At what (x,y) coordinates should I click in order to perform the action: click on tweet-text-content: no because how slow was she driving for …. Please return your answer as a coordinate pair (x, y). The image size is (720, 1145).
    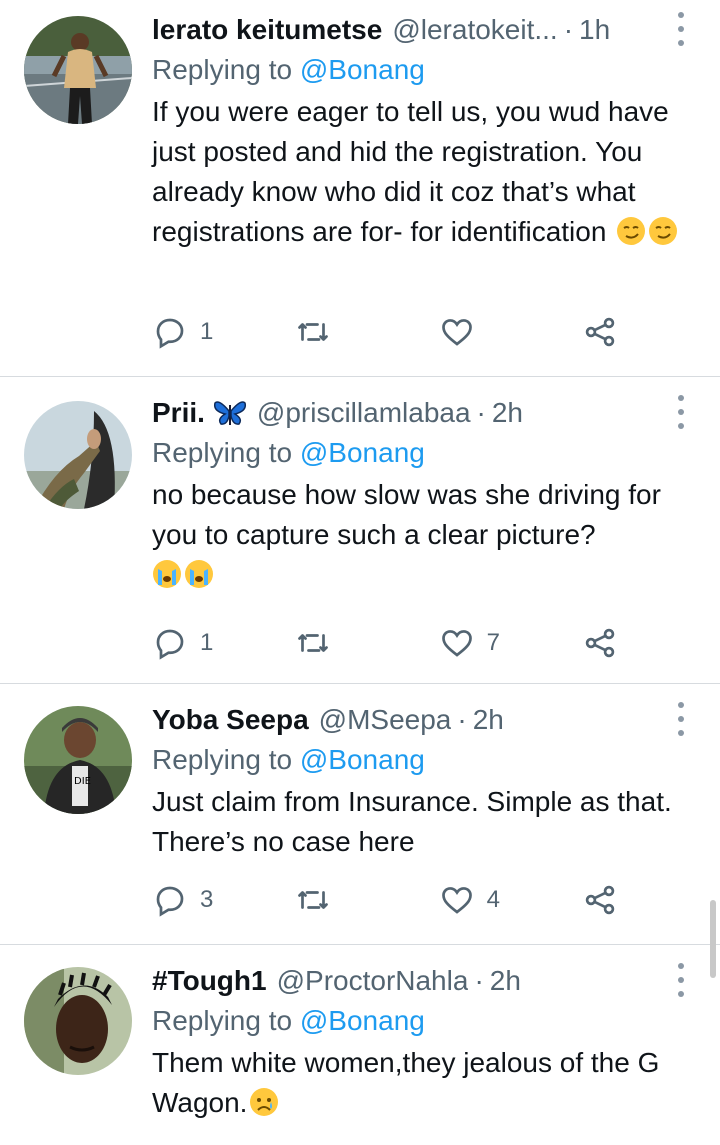
    Looking at the image, I should click on (406, 514).